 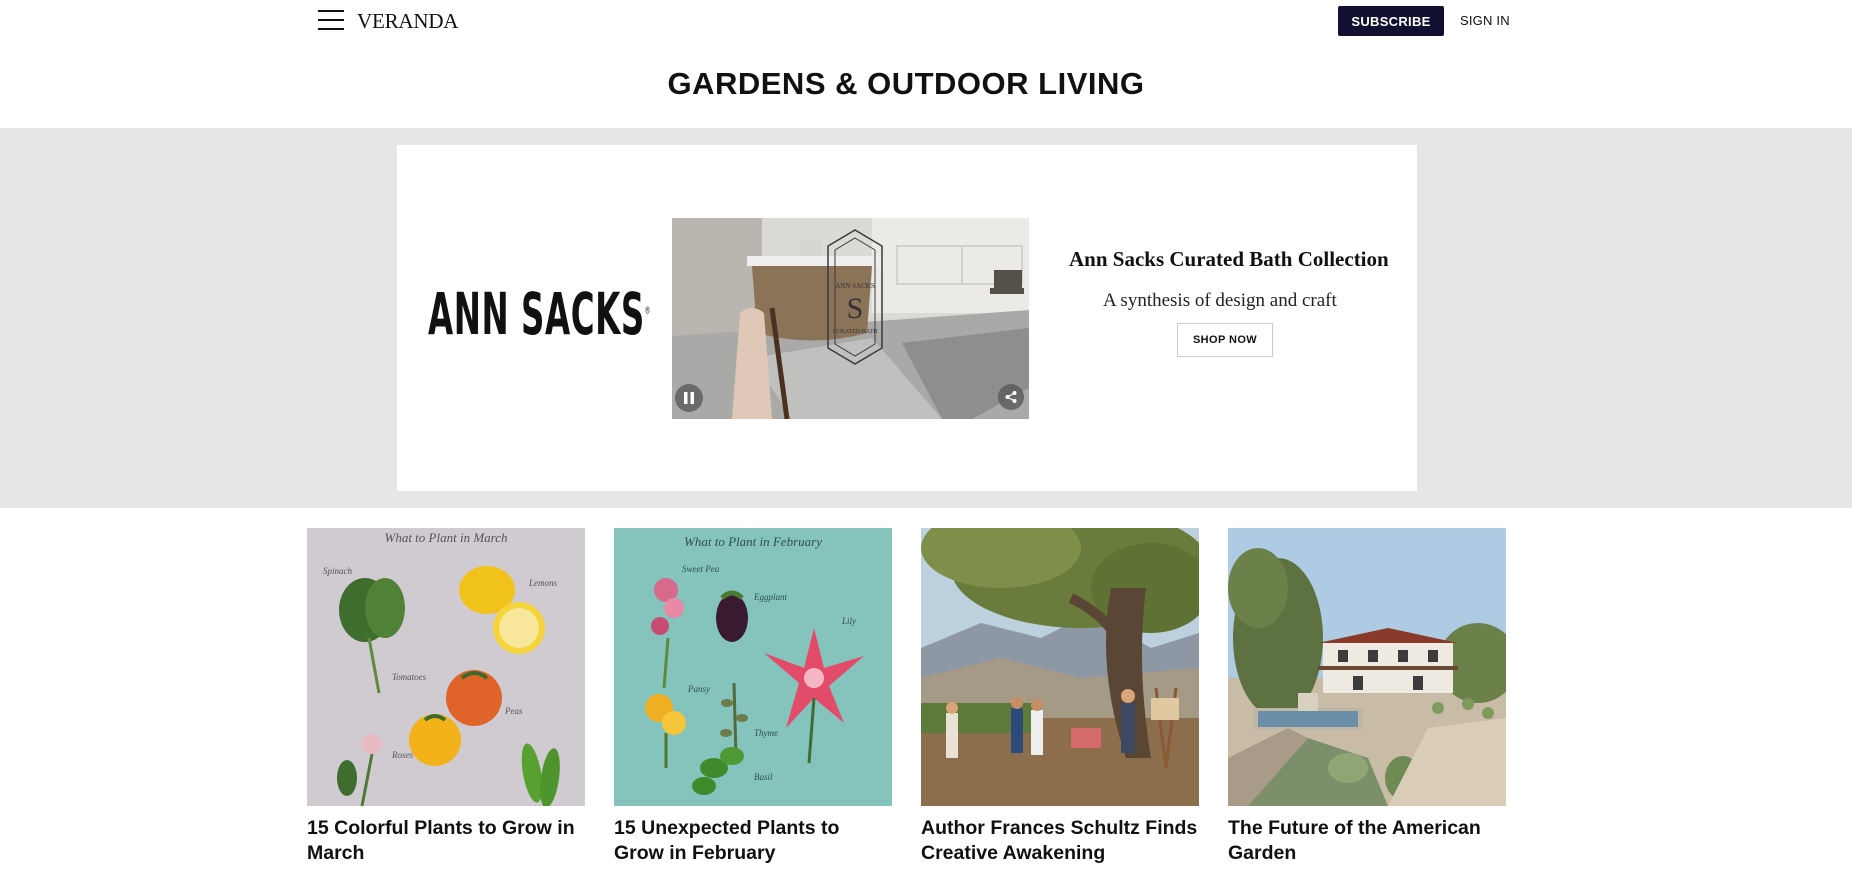 I want to click on image-label: Lily, so click(x=848, y=621).